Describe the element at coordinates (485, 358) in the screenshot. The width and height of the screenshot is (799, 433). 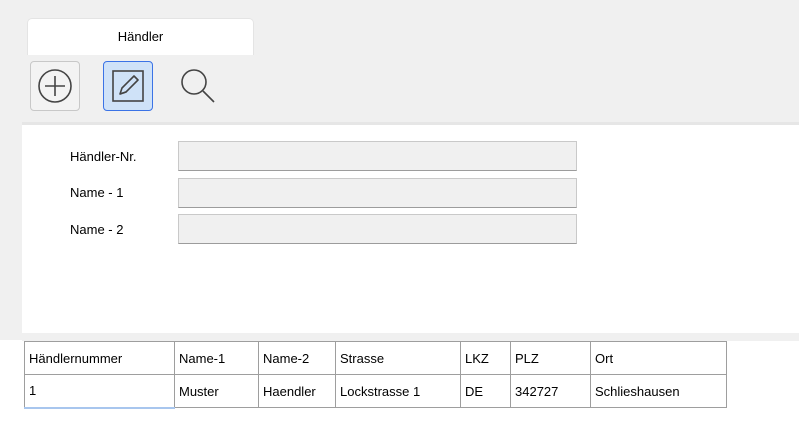
I see `column-header-lkz: LKZ` at that location.